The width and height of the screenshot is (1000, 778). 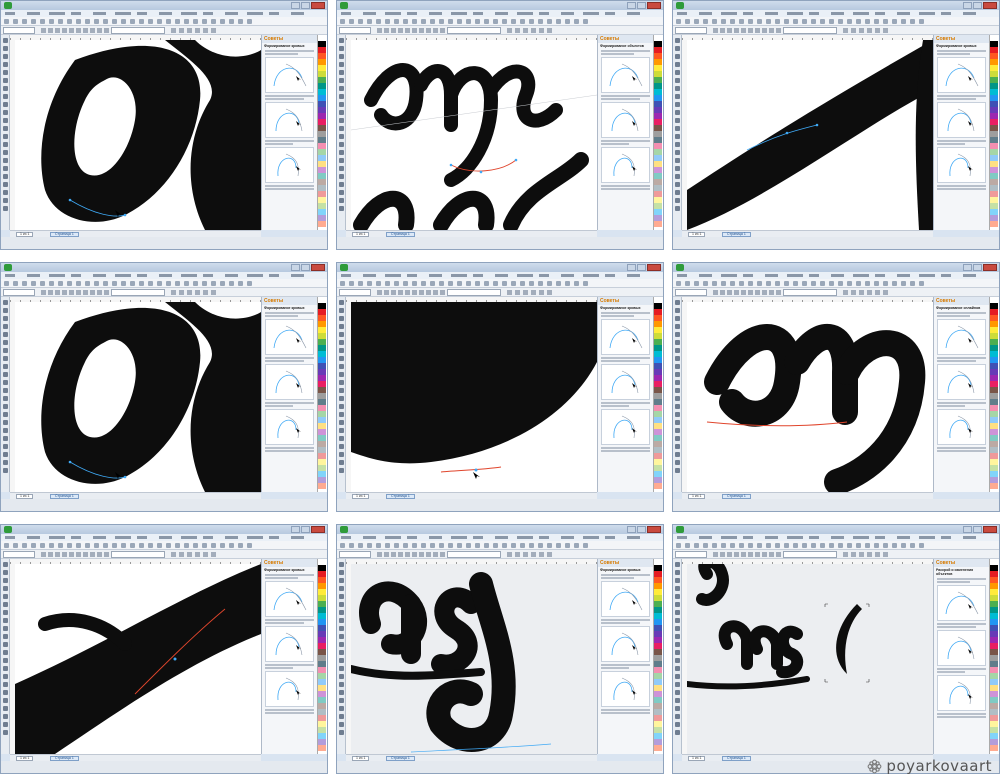 What do you see at coordinates (961, 656) in the screenshot?
I see `tips-docker: Советы Раскрой и изменения объектов` at bounding box center [961, 656].